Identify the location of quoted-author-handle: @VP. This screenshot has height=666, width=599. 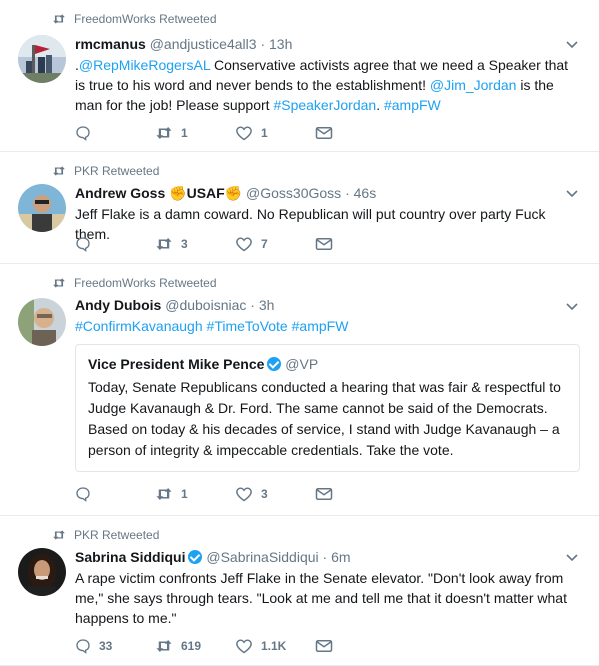
(302, 364).